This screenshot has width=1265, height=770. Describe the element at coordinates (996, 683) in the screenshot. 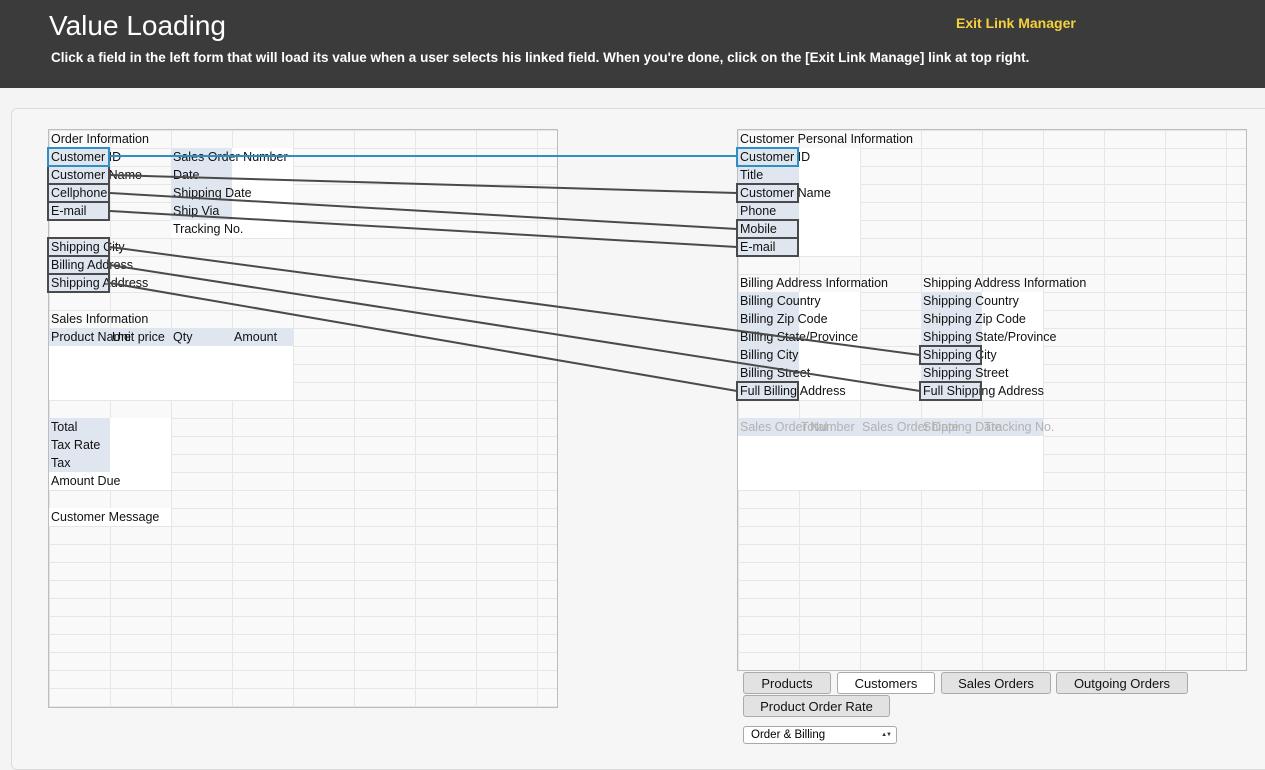

I see `tab-sales-orders: Sales Orders` at that location.